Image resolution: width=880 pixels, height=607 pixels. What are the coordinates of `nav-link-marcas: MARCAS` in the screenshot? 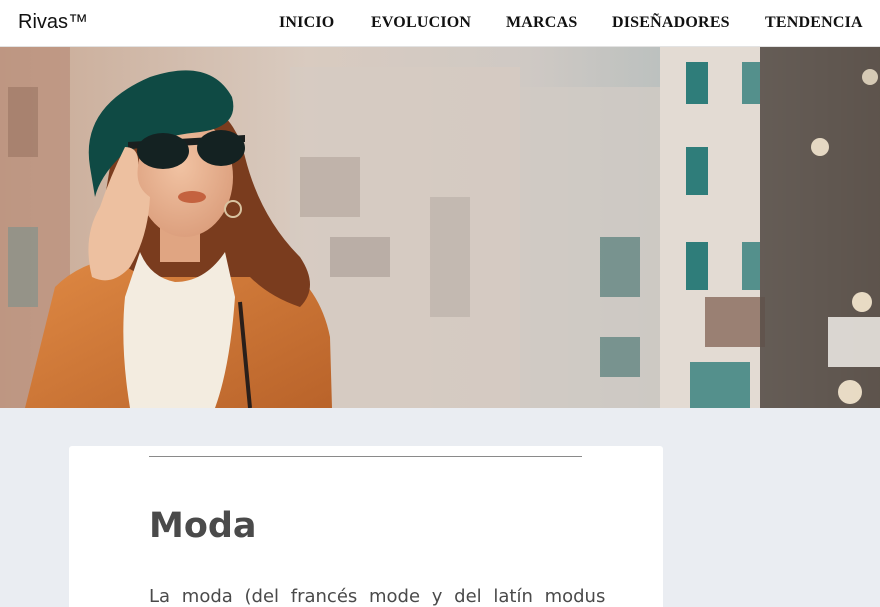 It's located at (541, 23).